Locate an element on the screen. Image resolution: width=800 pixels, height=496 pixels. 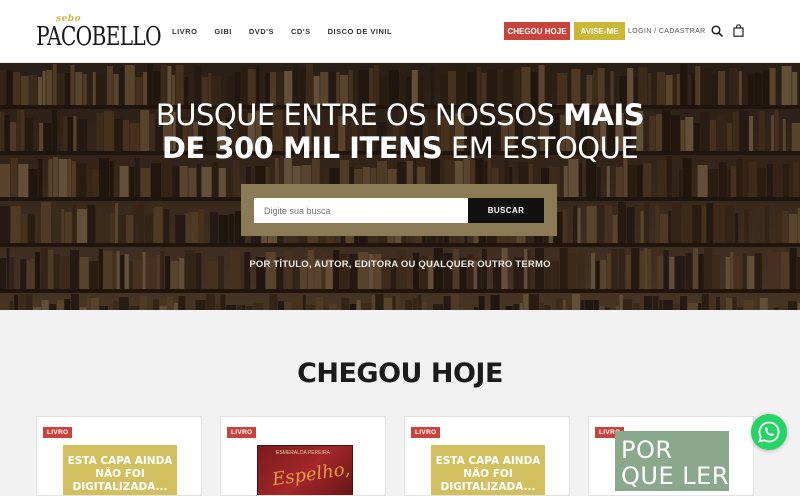
chegou-hoje-button: CHEGOU HOJE is located at coordinates (537, 31).